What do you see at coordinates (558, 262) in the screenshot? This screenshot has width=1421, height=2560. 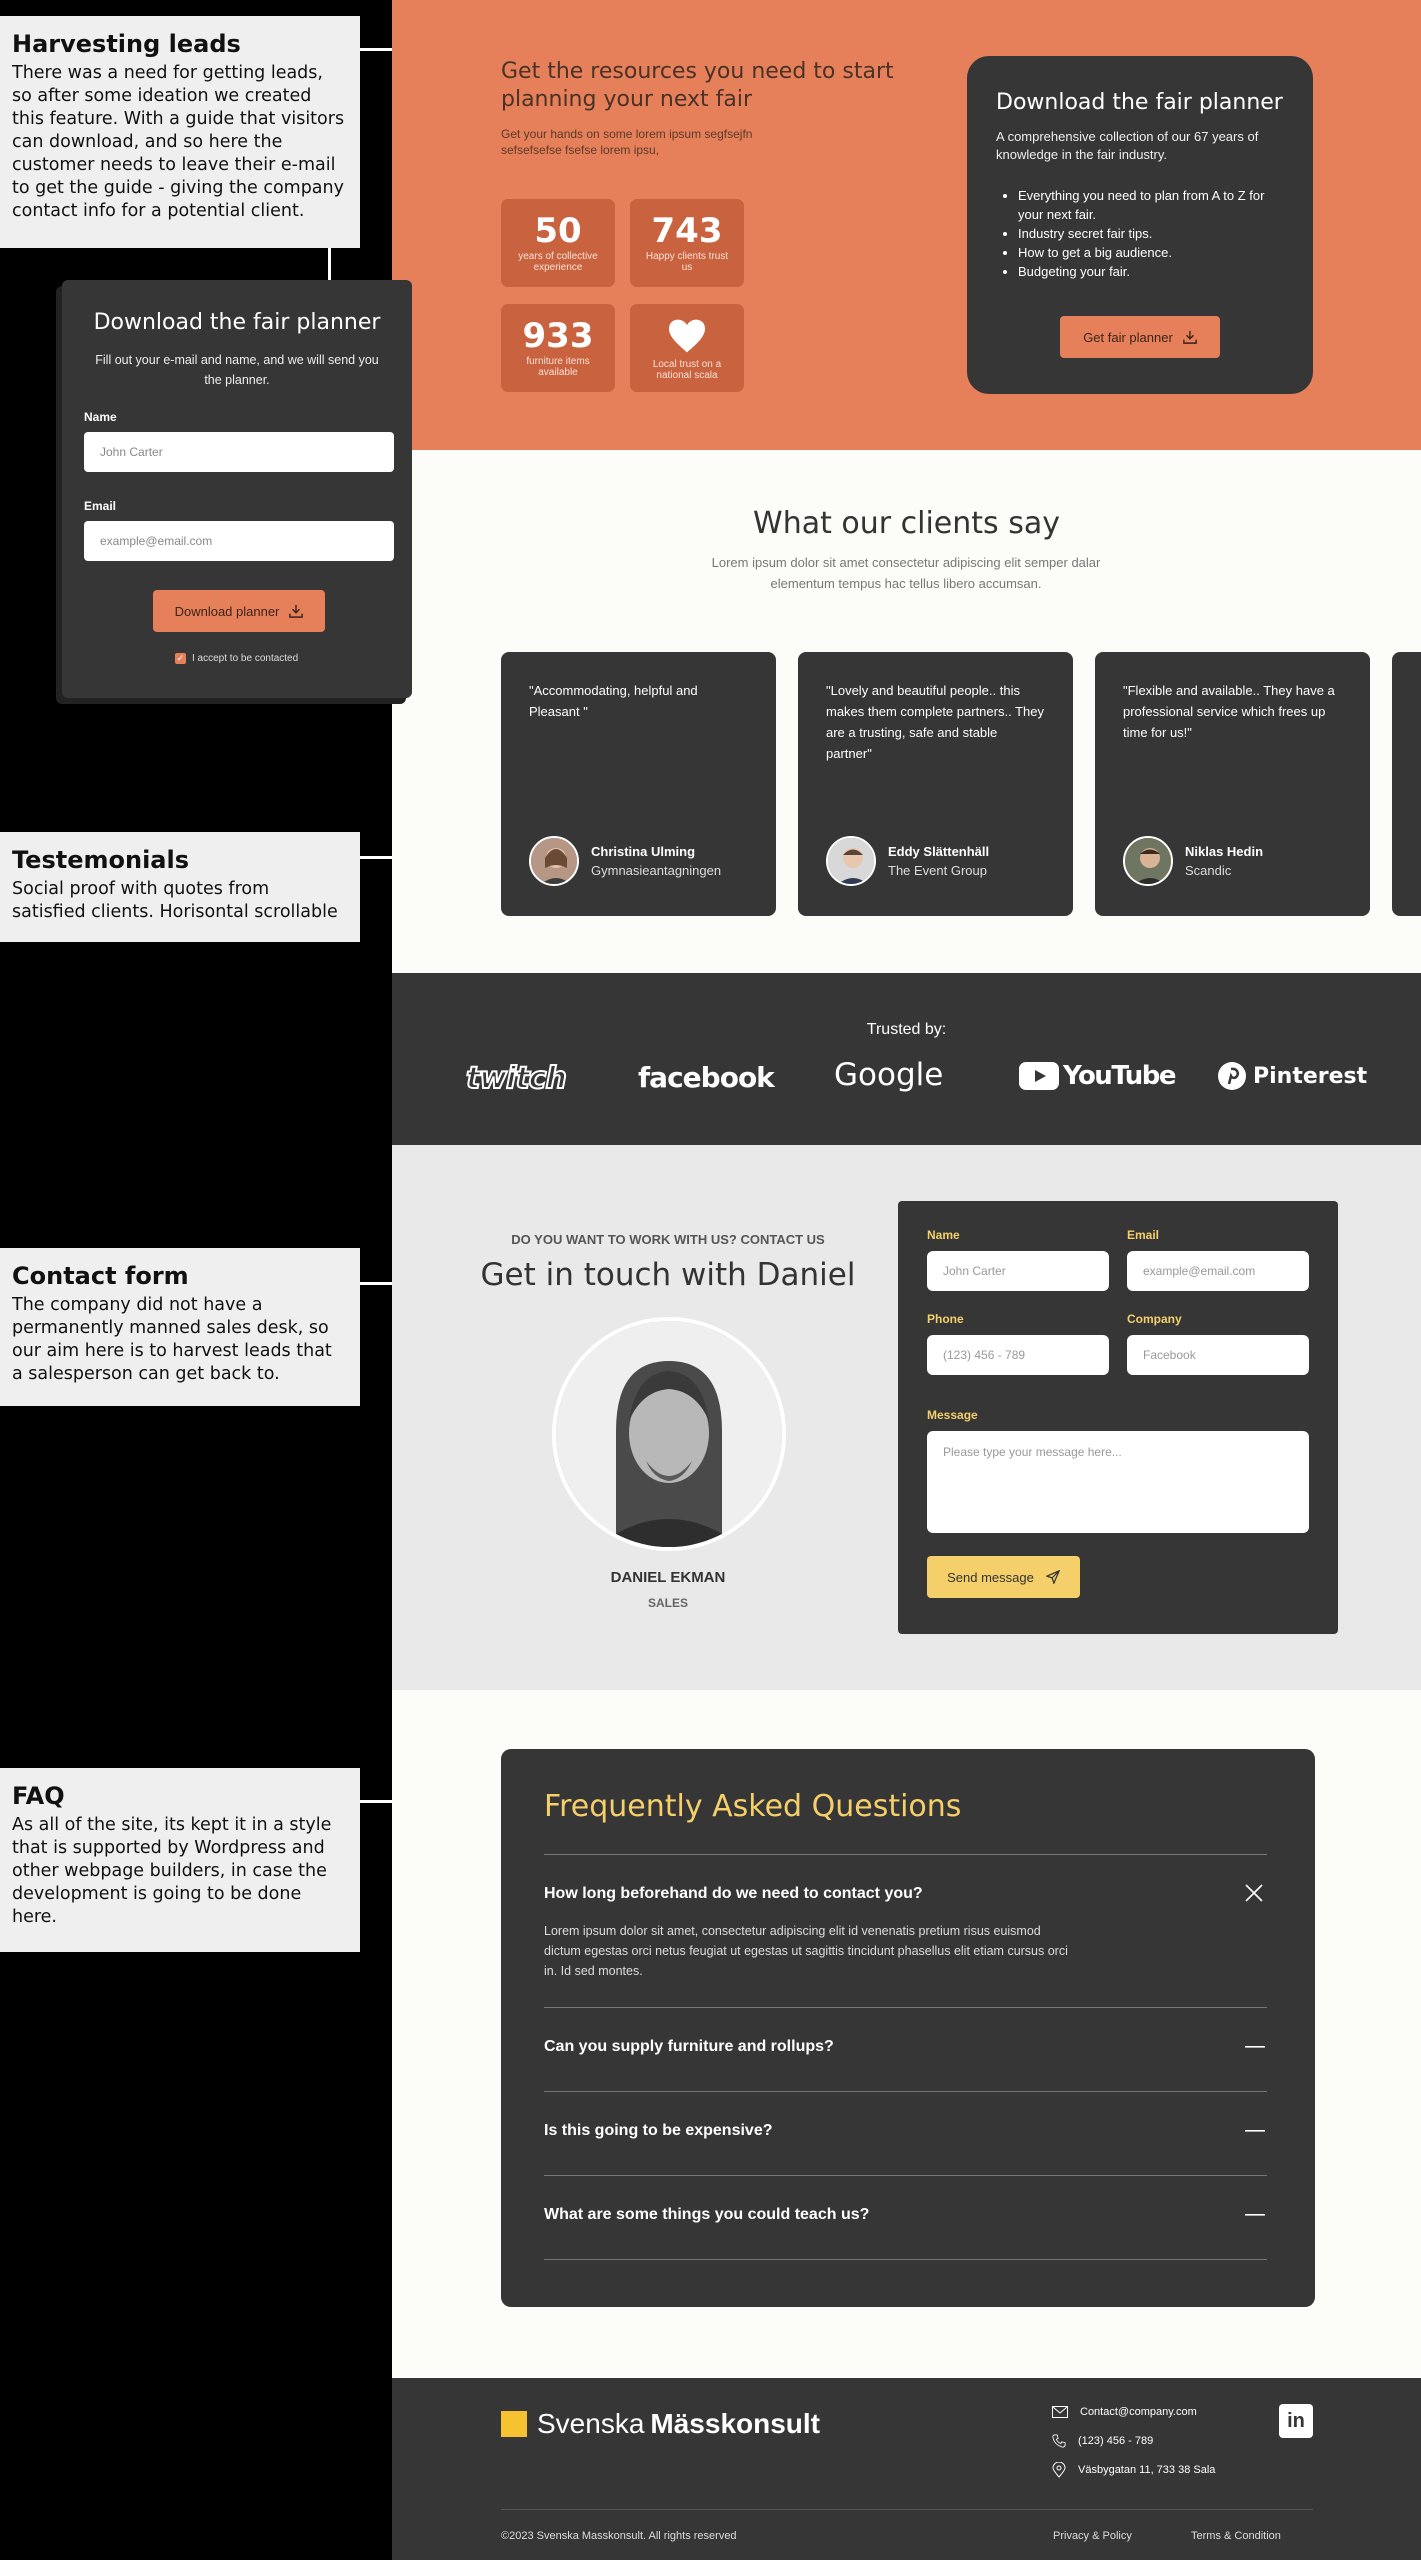 I see `stat-label: years of collective experience` at bounding box center [558, 262].